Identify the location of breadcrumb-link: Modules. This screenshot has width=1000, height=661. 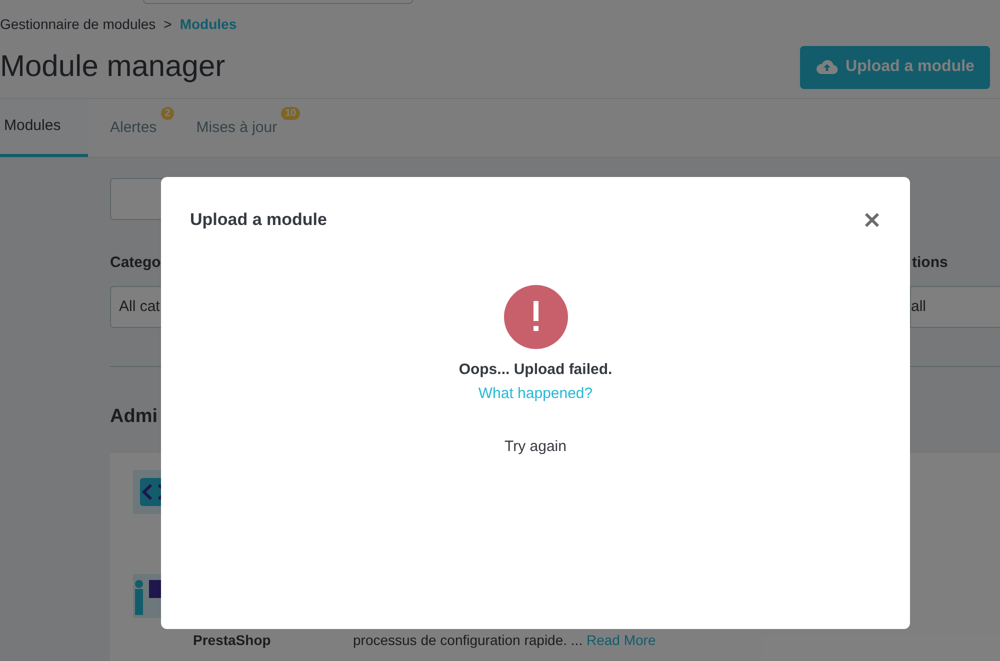
(208, 24).